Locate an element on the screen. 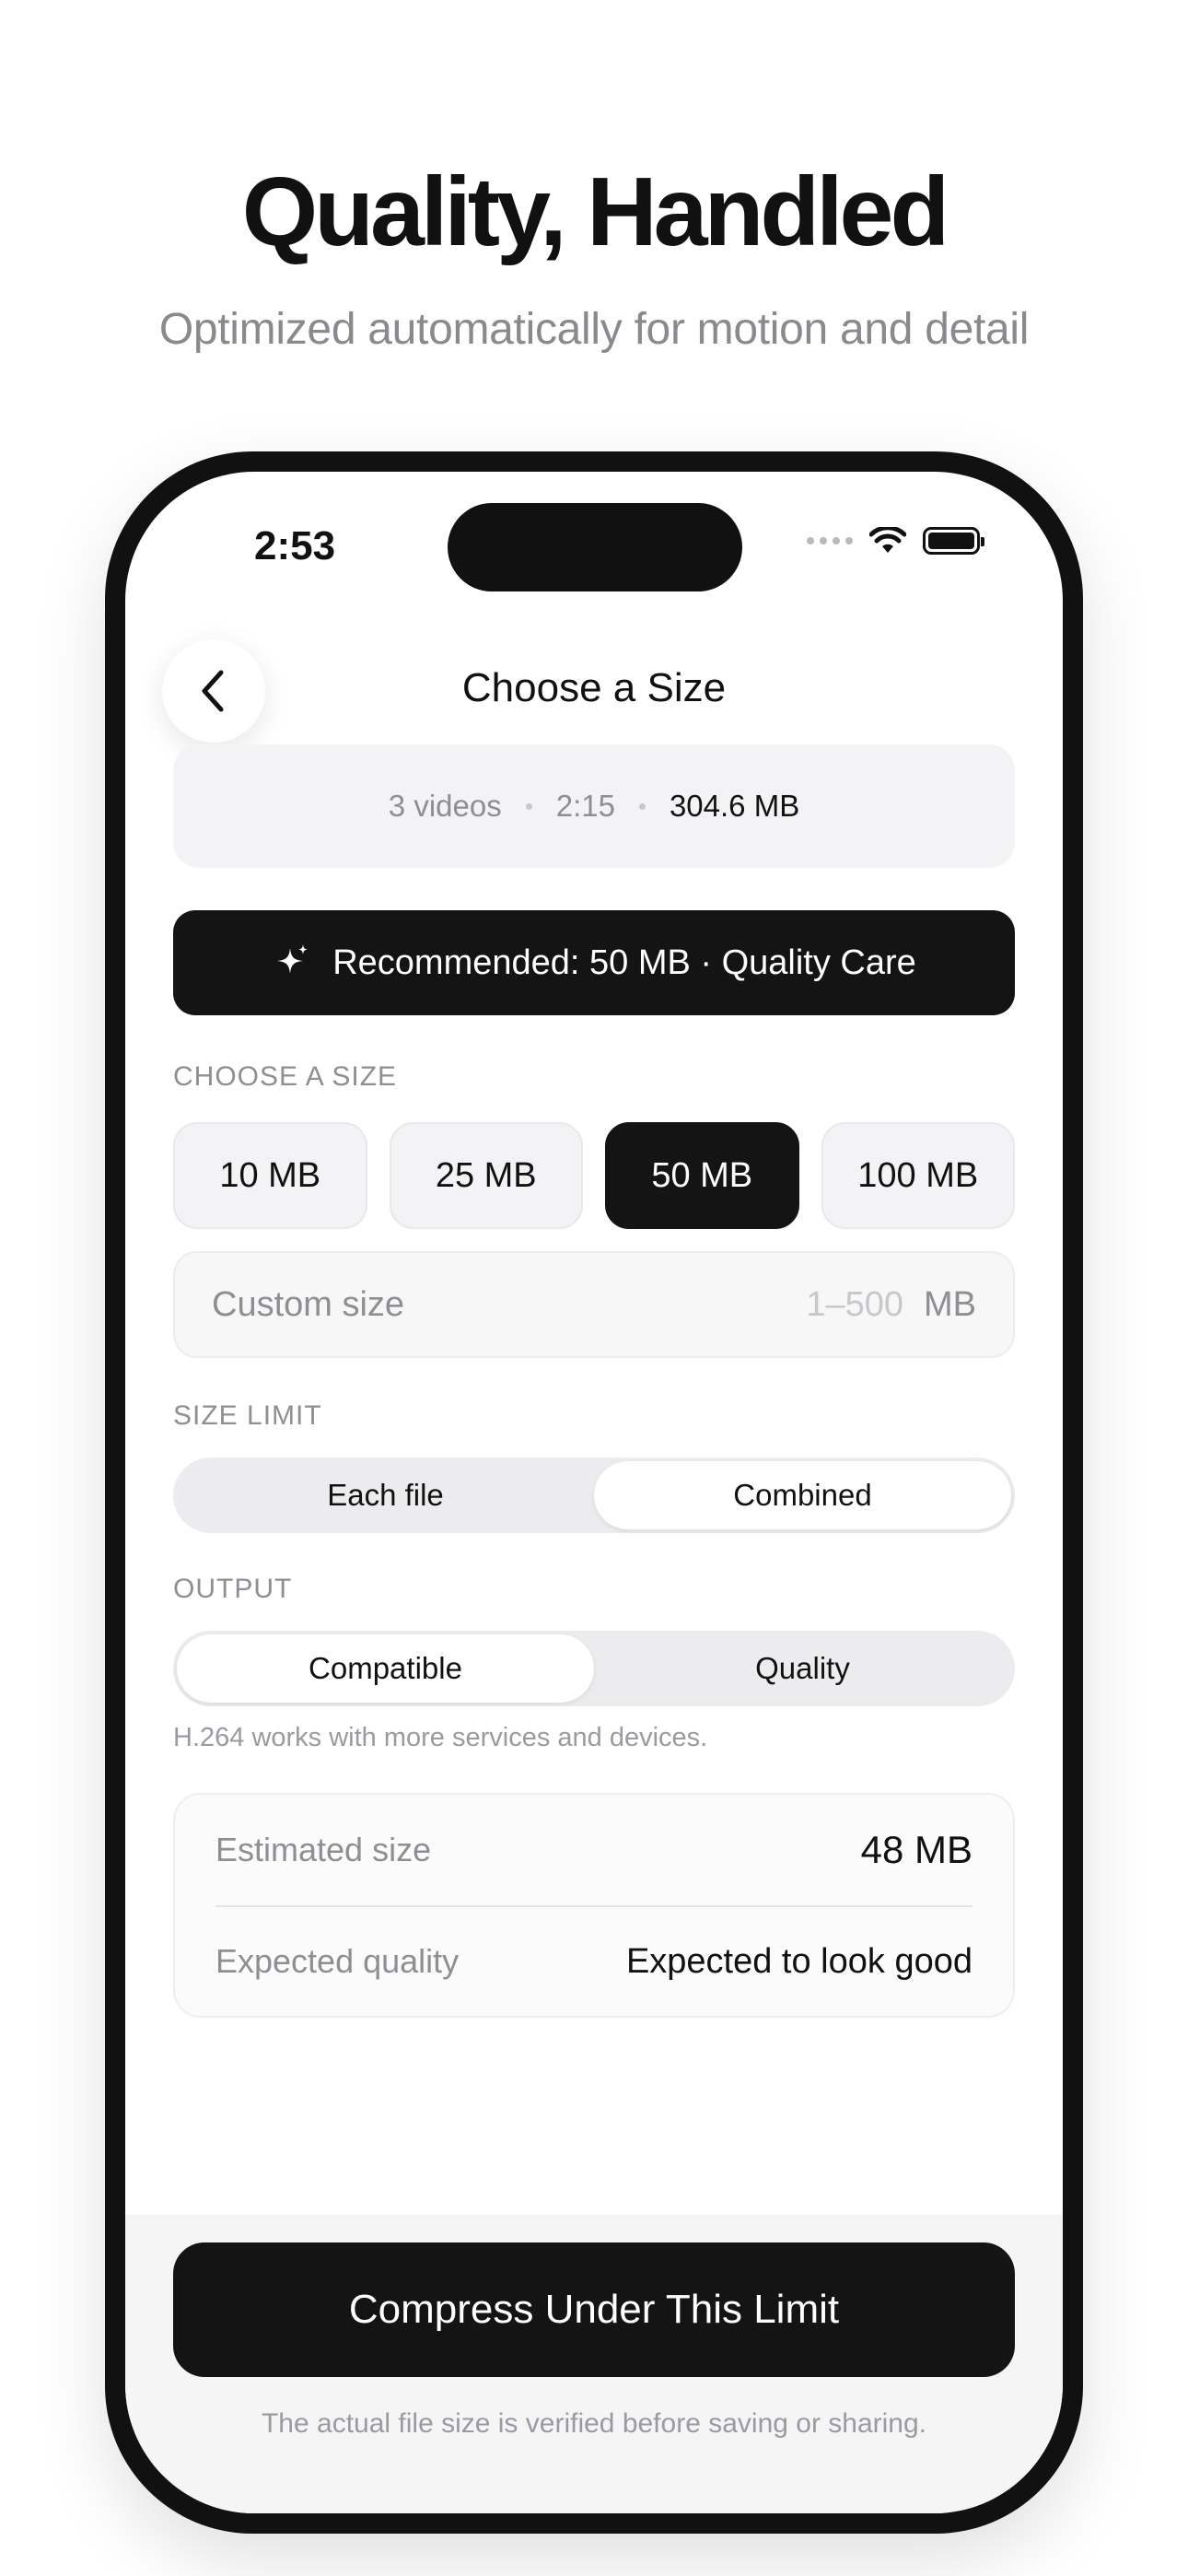  recommended-button: Recommended: 50 MB · Quality Care is located at coordinates (594, 962).